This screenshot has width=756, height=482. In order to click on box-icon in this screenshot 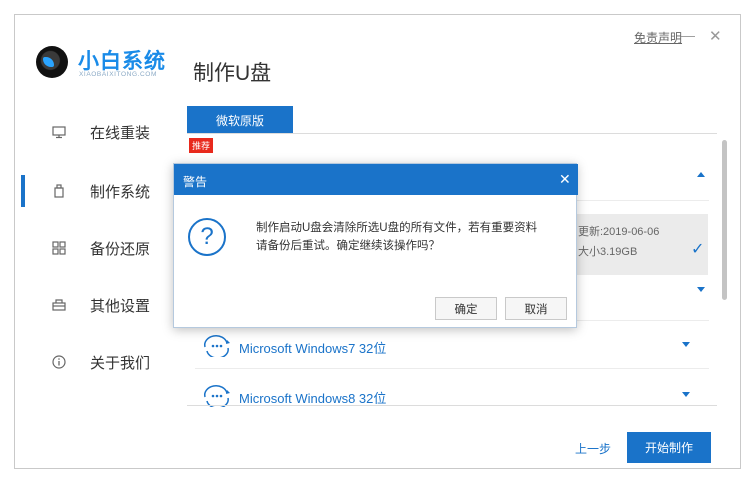, I will do `click(59, 305)`.